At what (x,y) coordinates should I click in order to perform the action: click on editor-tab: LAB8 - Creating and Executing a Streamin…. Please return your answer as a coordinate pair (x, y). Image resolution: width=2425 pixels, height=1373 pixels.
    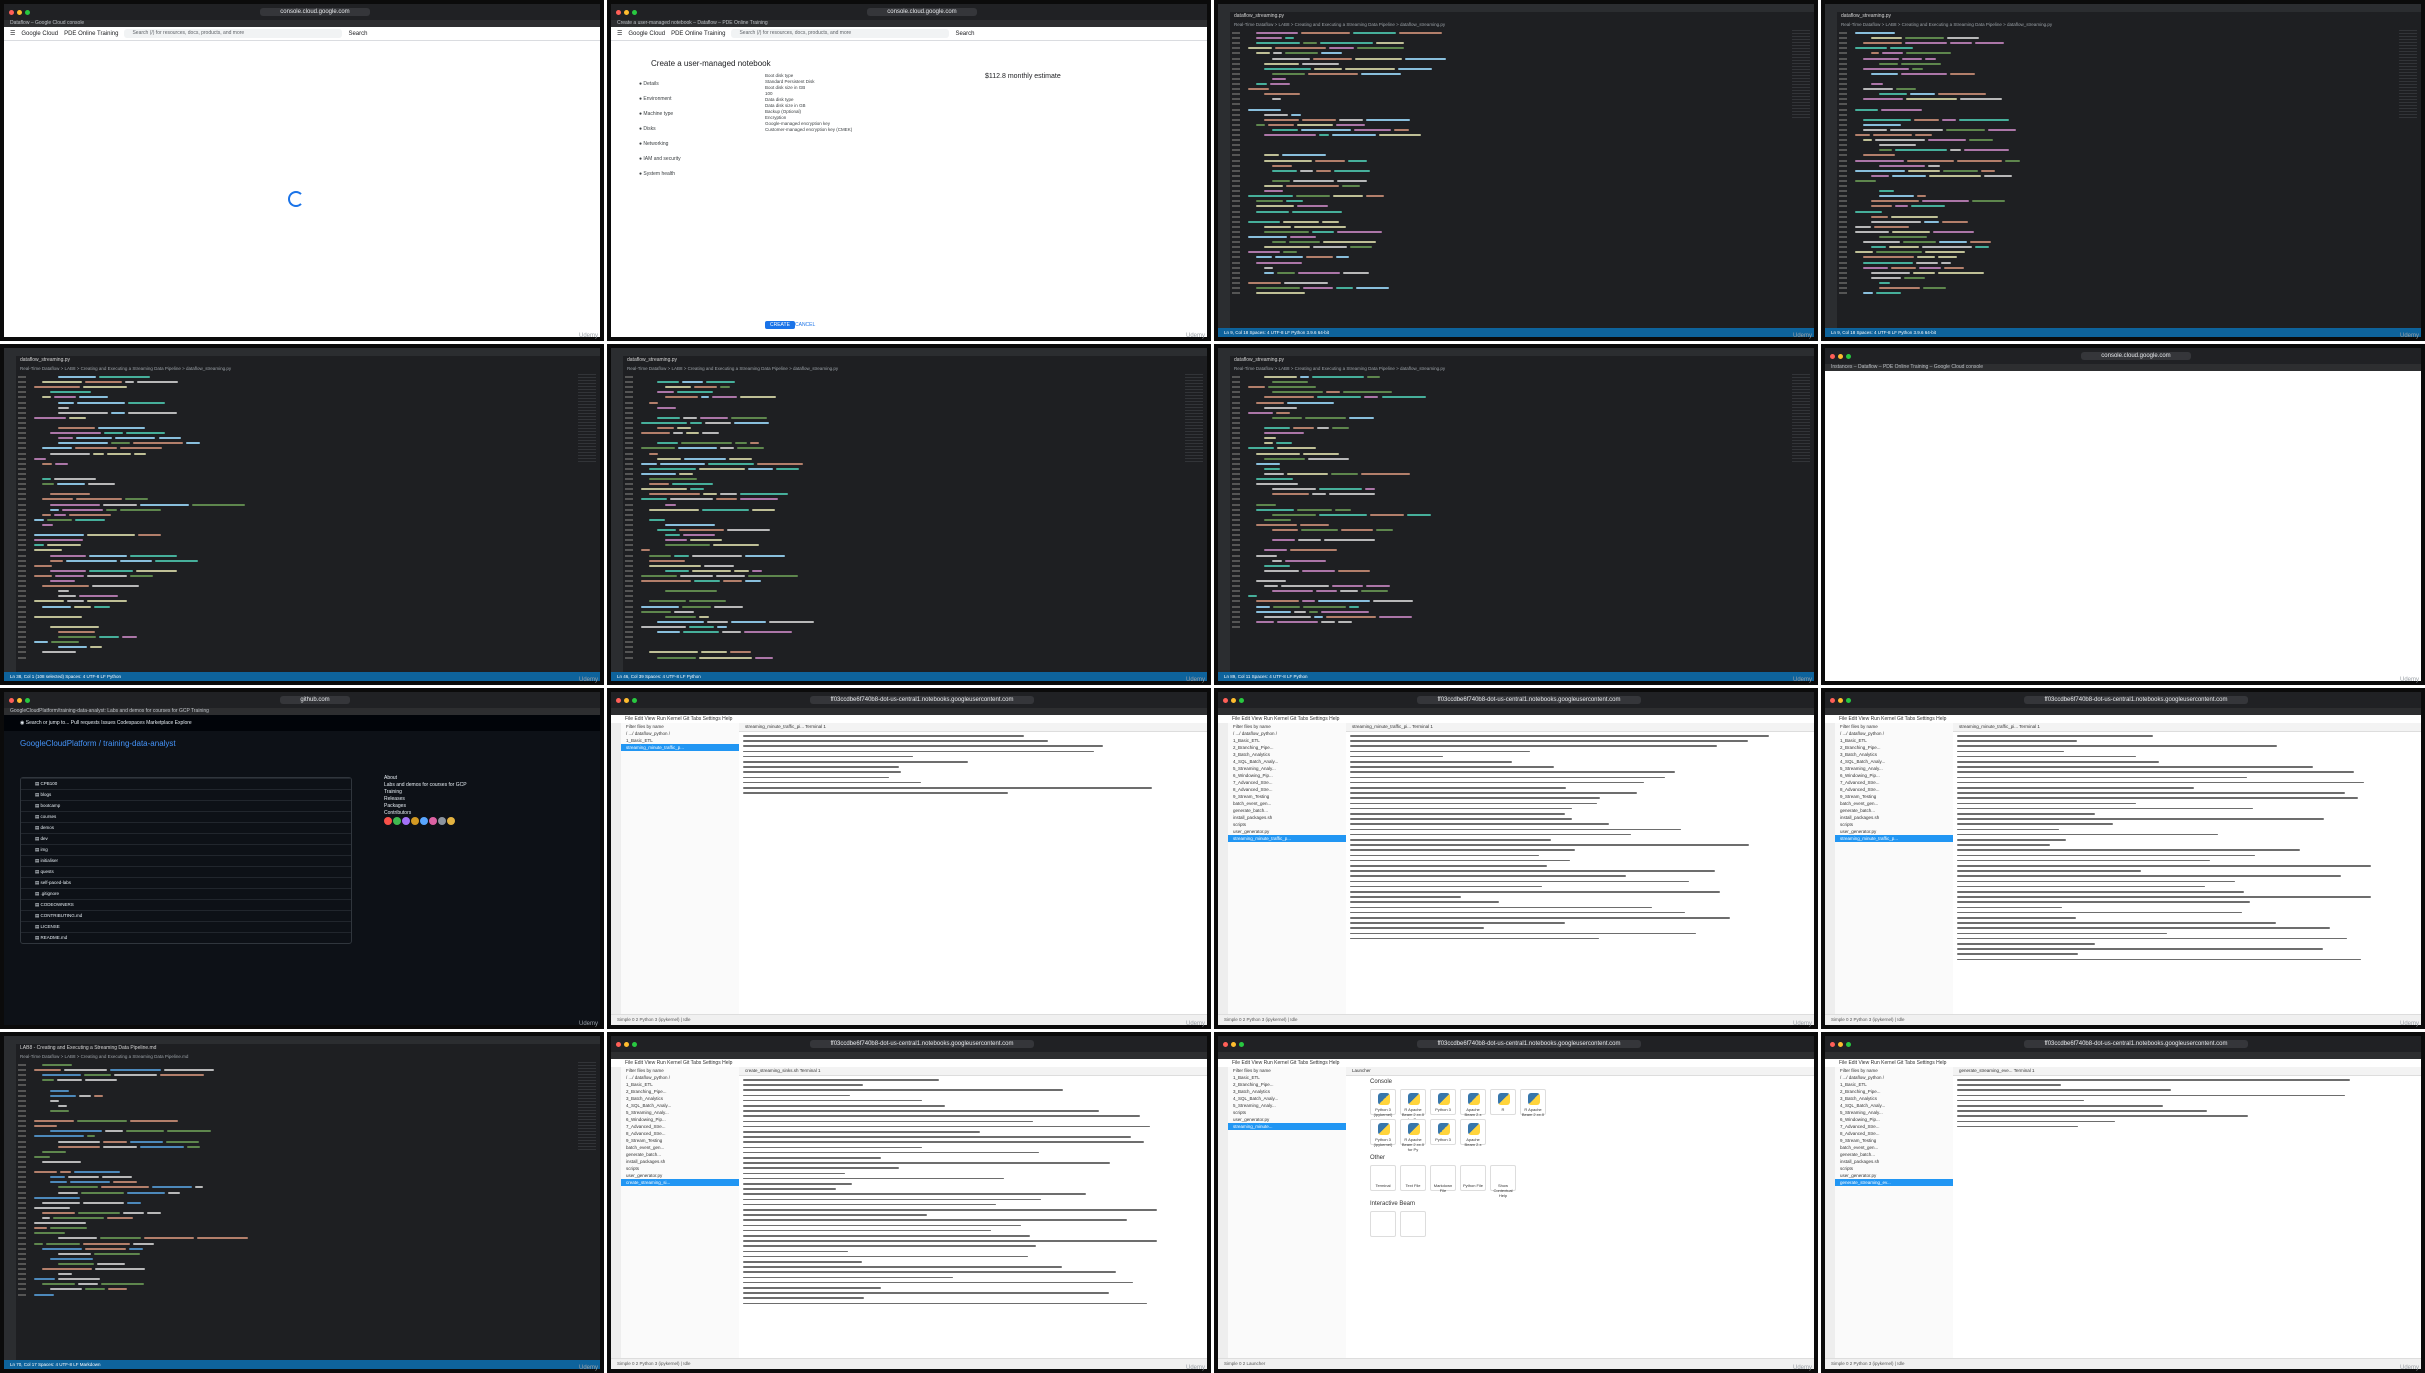
    Looking at the image, I should click on (308, 1048).